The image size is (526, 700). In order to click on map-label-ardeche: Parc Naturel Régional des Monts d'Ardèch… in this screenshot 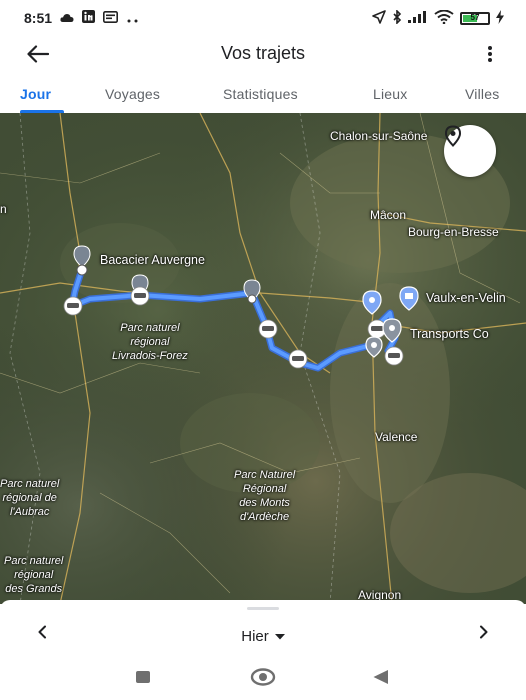, I will do `click(265, 496)`.